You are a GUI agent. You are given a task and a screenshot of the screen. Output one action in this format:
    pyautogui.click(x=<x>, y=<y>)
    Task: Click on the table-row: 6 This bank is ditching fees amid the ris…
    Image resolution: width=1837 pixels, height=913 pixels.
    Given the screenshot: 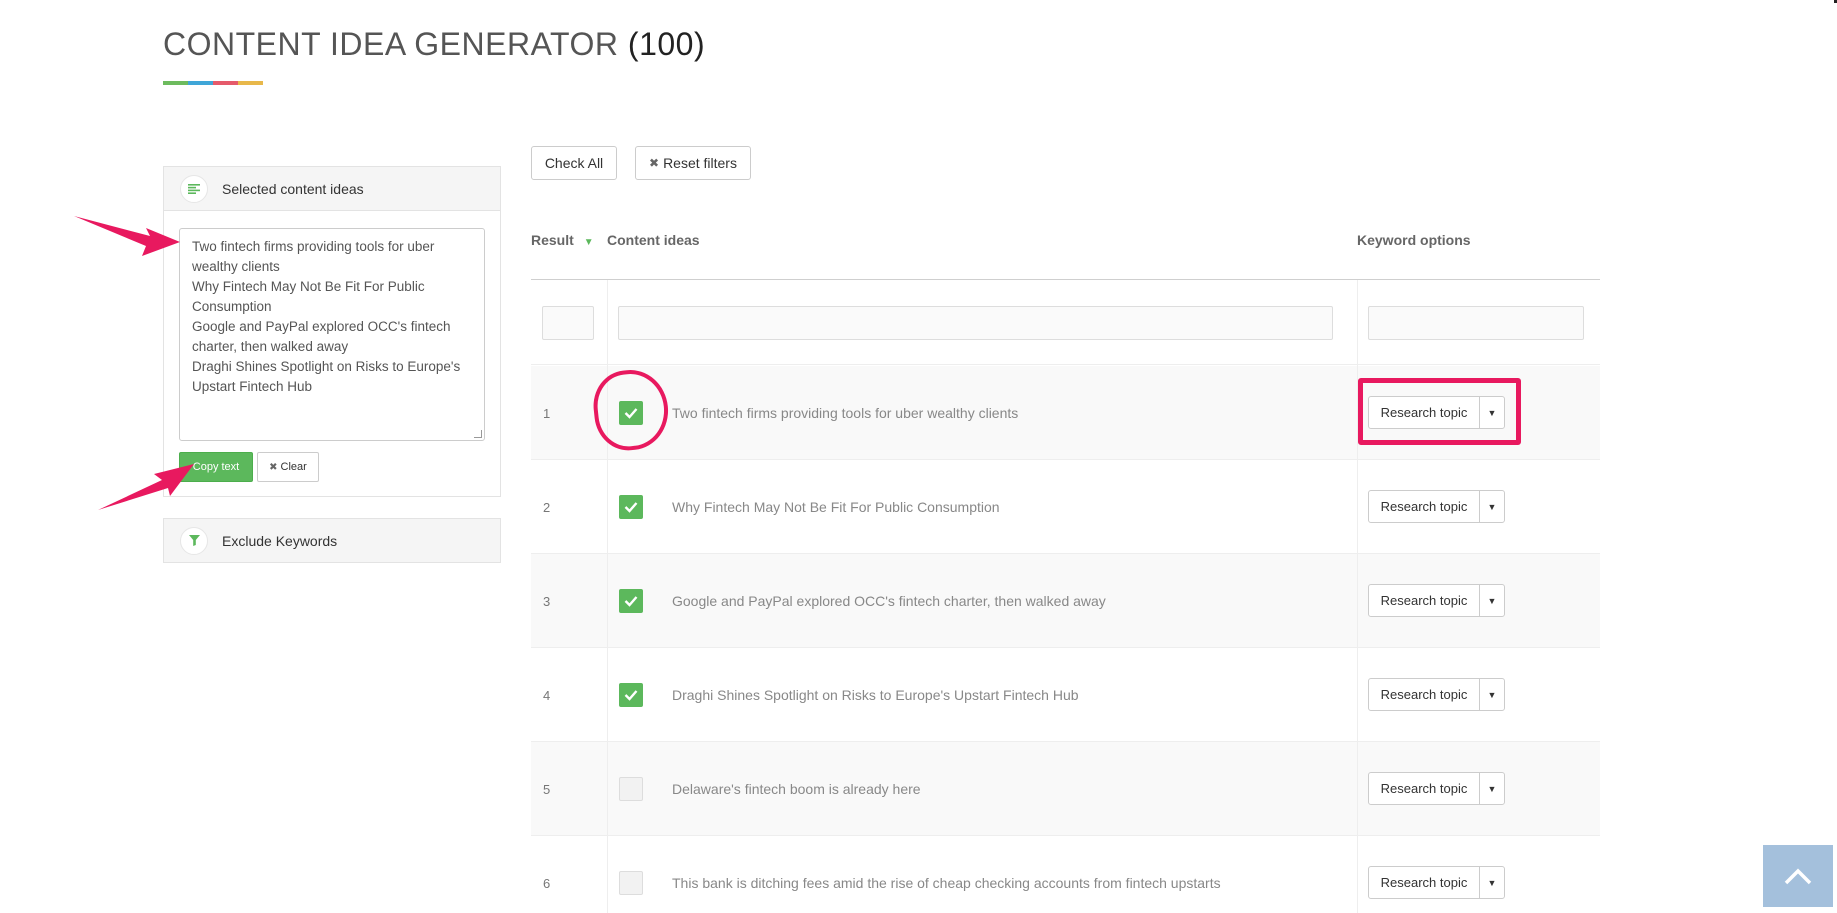 What is the action you would take?
    pyautogui.click(x=1065, y=874)
    